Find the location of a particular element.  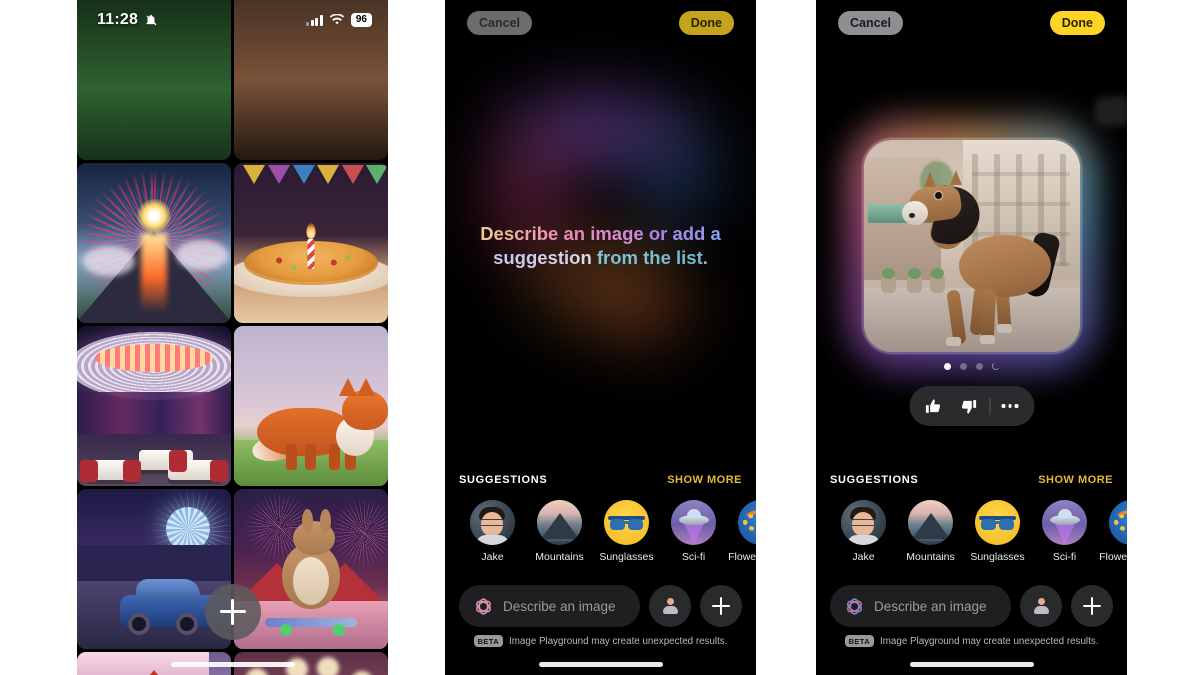

page-dots is located at coordinates (971, 366).